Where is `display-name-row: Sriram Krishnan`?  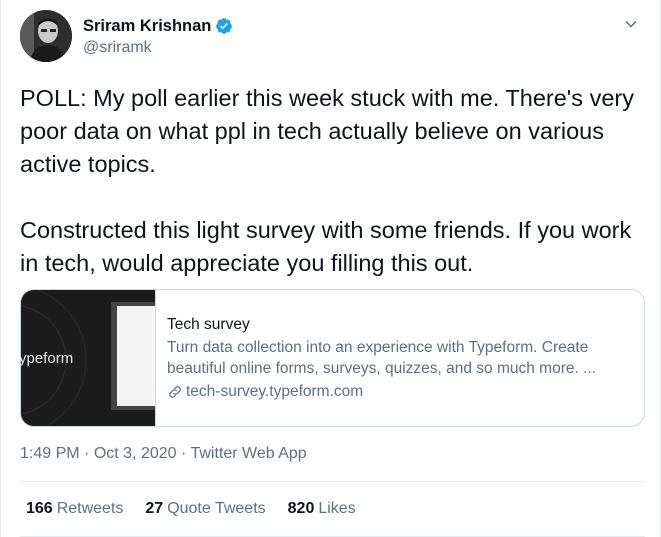 display-name-row: Sriram Krishnan is located at coordinates (158, 26).